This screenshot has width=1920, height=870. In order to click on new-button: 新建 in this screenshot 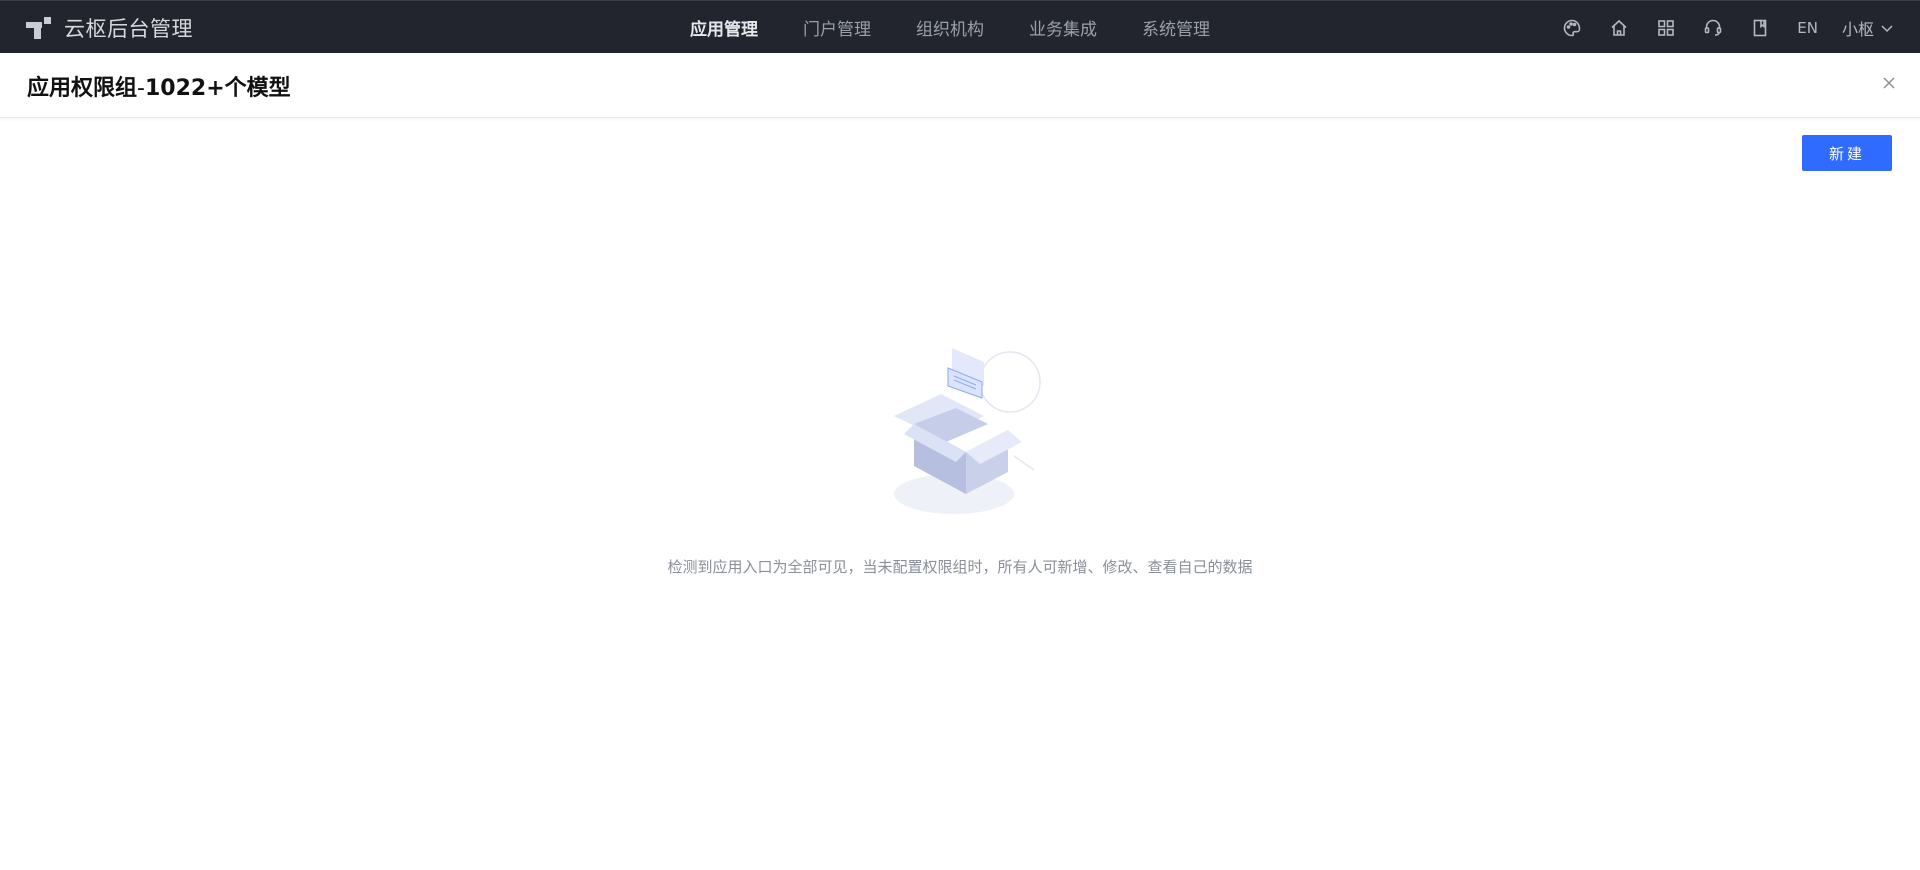, I will do `click(1847, 153)`.